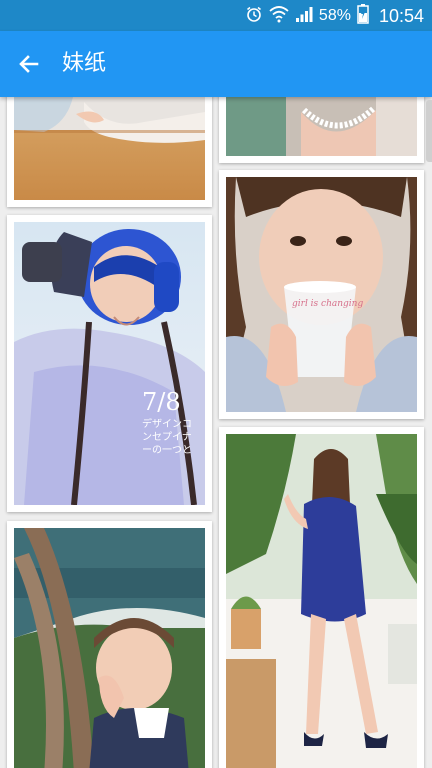 Image resolution: width=432 pixels, height=768 pixels. What do you see at coordinates (254, 16) in the screenshot?
I see `alarm-icon` at bounding box center [254, 16].